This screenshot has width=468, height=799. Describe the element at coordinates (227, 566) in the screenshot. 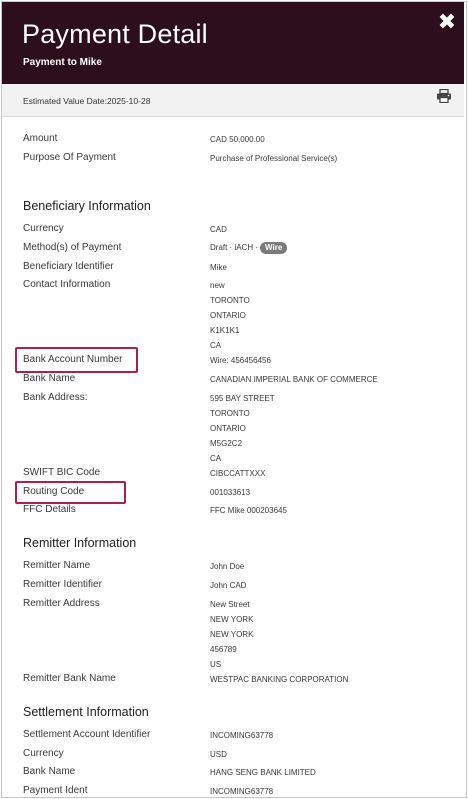

I see `remitter-name-value: John Doe` at that location.